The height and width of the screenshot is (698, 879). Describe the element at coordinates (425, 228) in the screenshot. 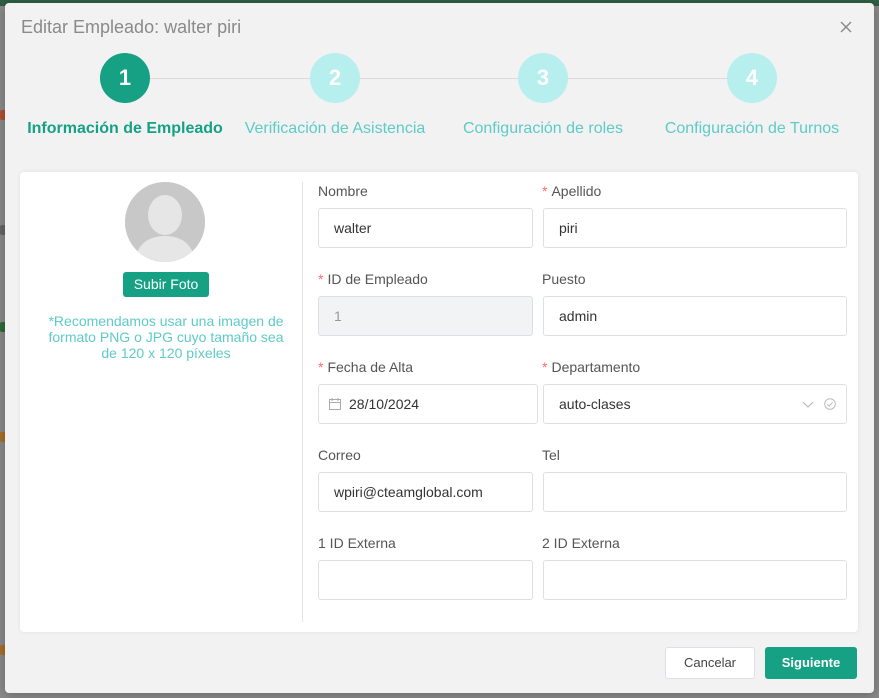

I see `nombre-input: walter` at that location.